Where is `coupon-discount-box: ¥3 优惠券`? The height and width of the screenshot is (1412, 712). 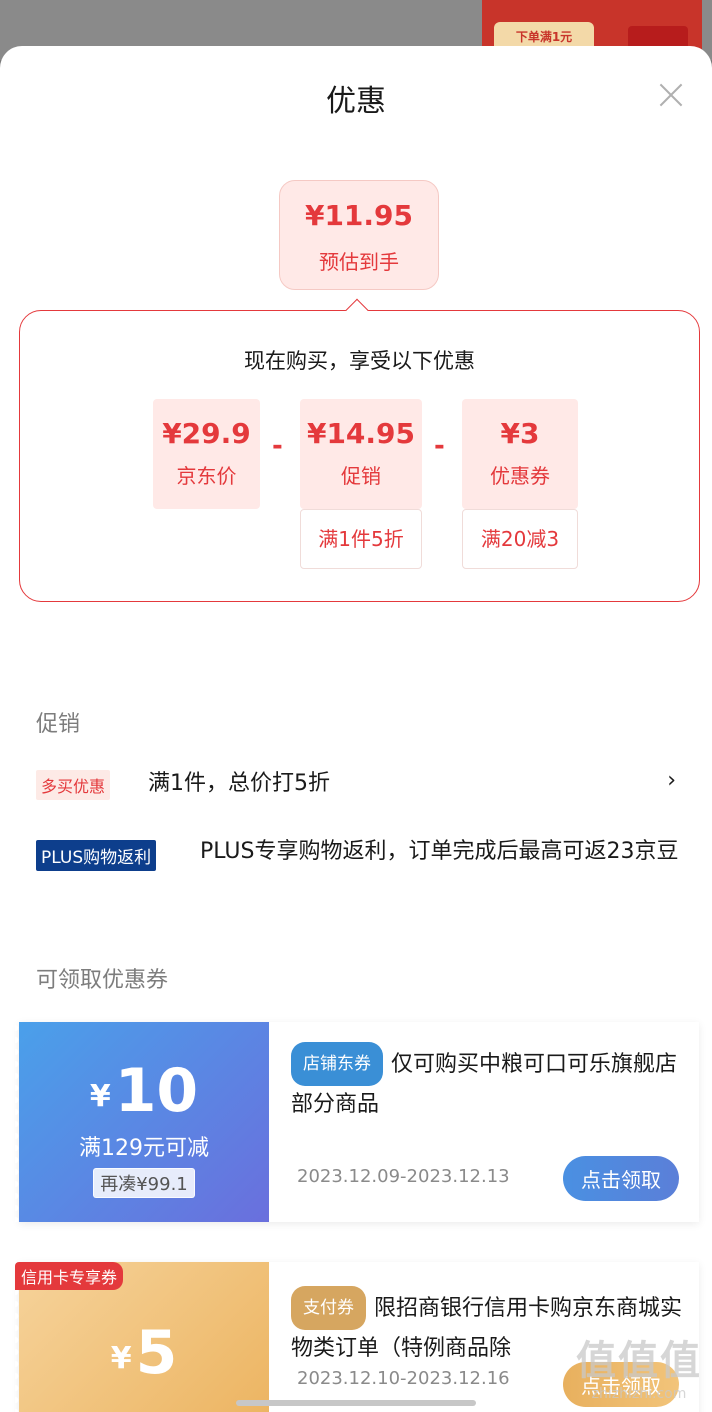 coupon-discount-box: ¥3 优惠券 is located at coordinates (520, 454).